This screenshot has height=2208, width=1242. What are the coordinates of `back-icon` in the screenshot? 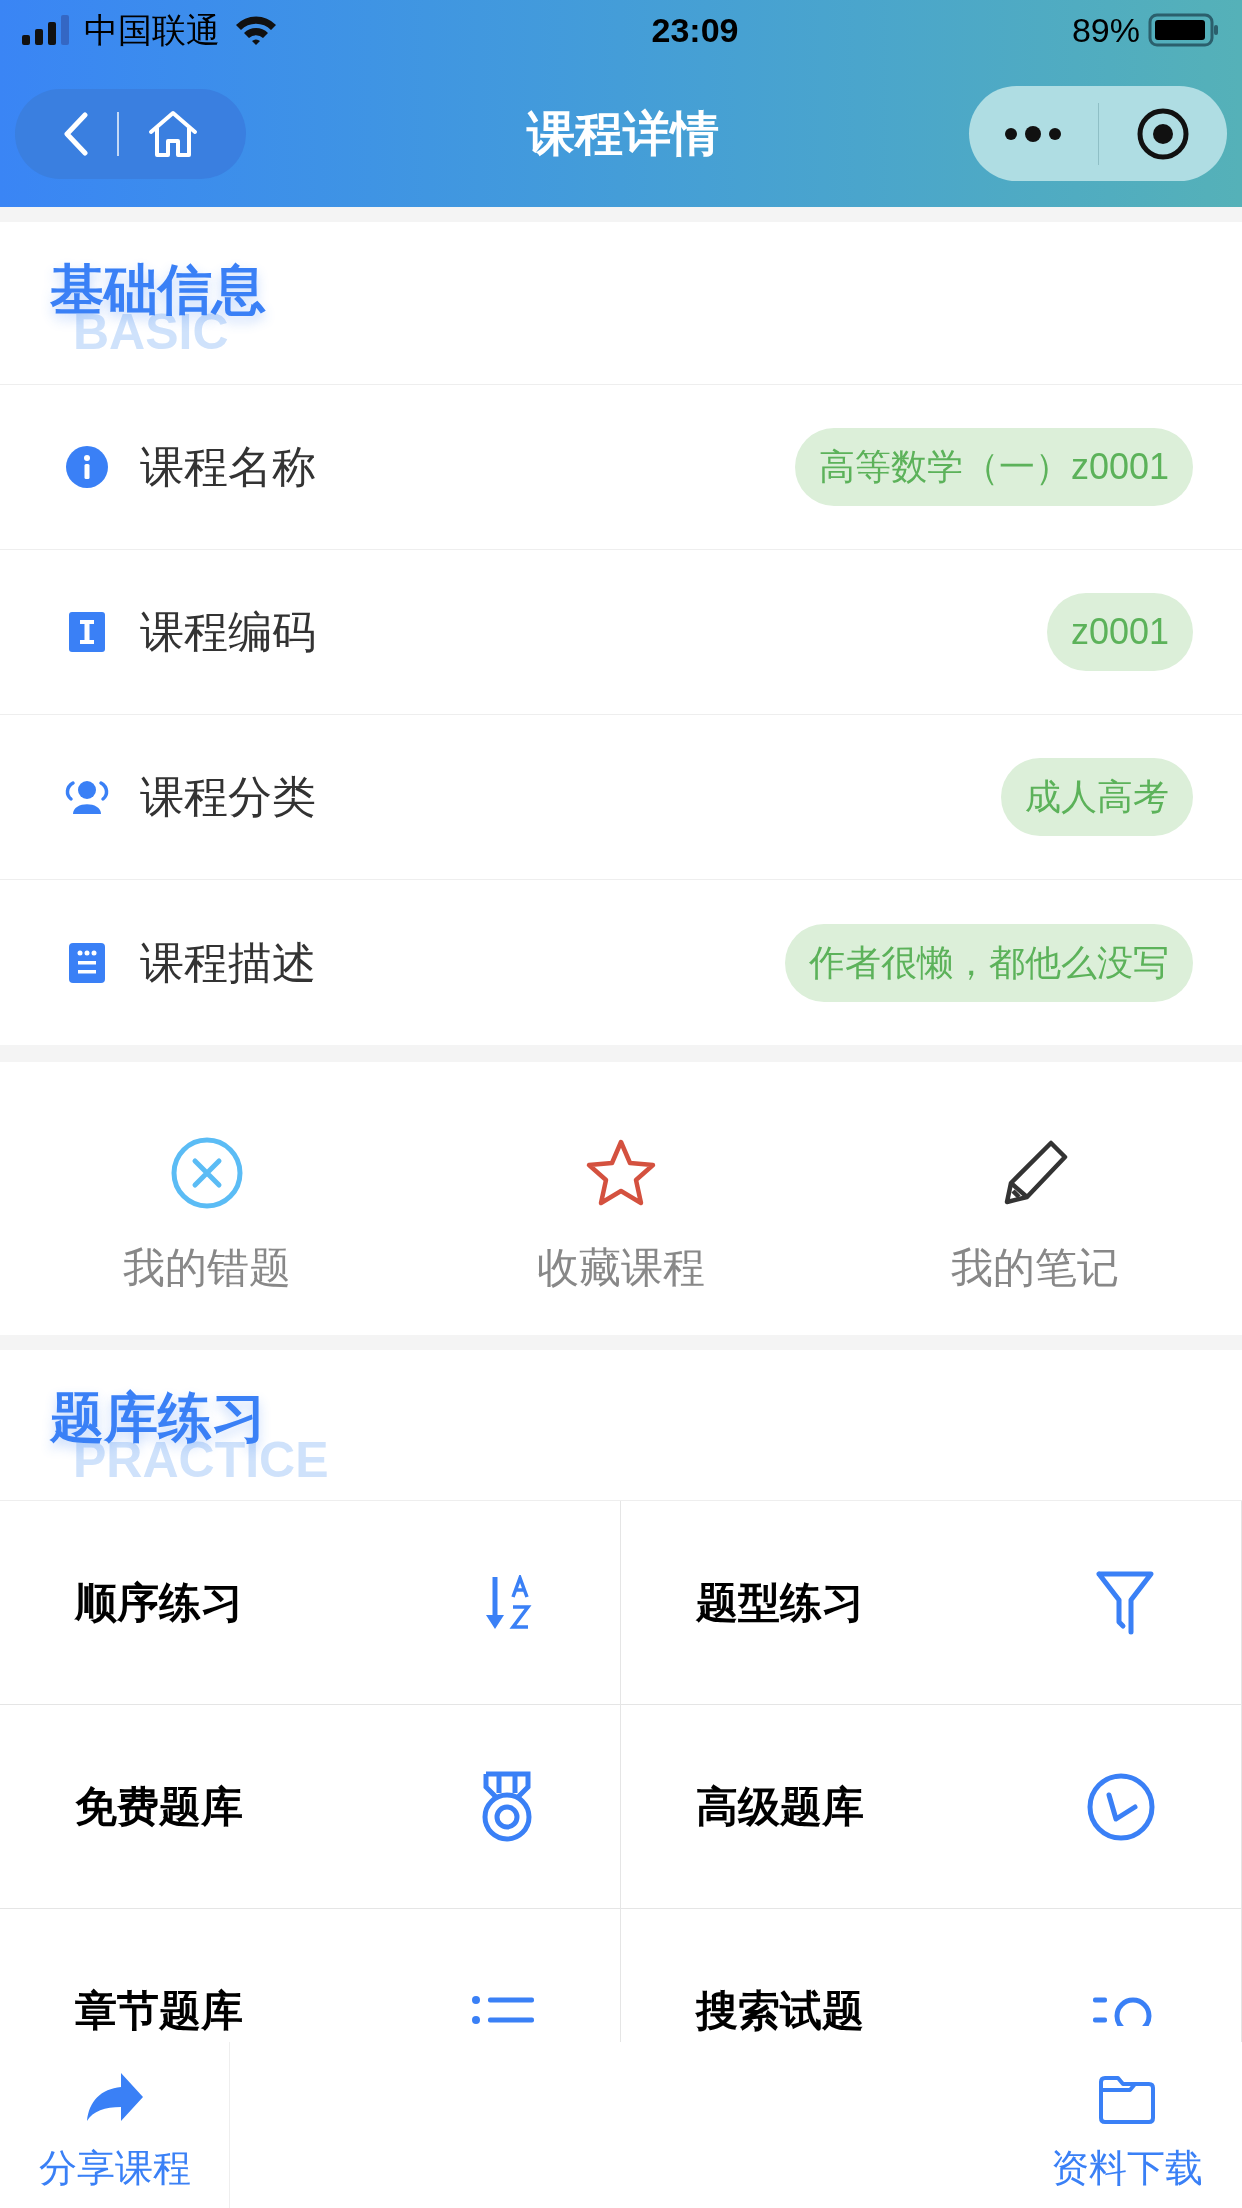 It's located at (75, 133).